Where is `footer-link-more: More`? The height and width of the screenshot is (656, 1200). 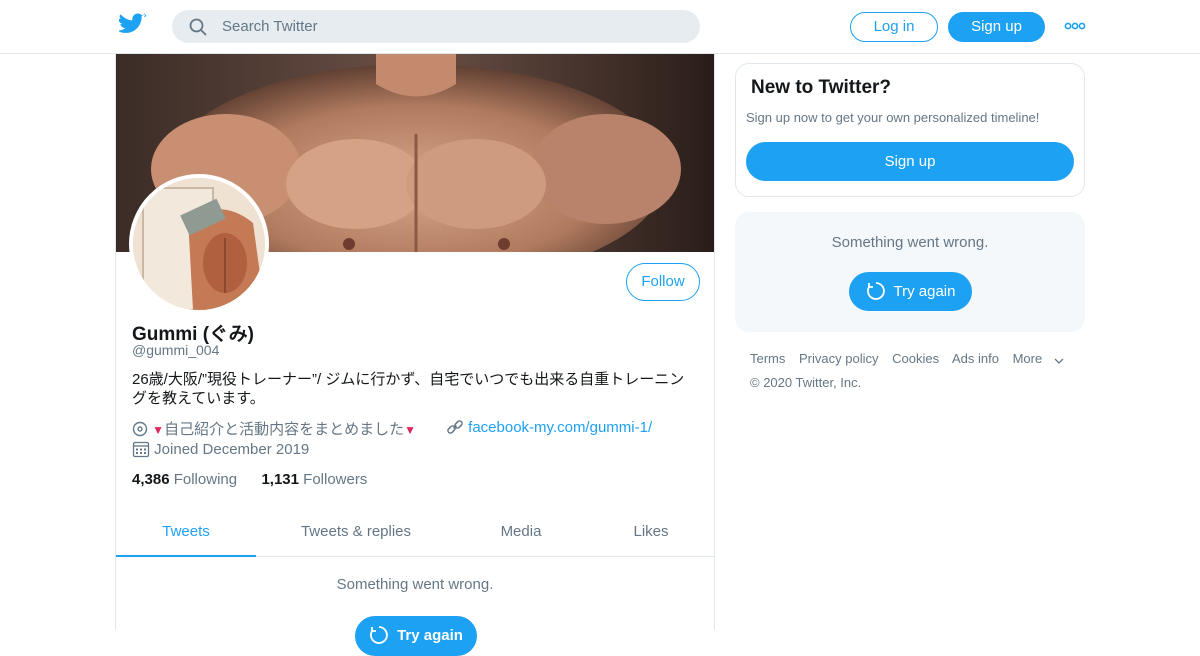 footer-link-more: More is located at coordinates (1039, 358).